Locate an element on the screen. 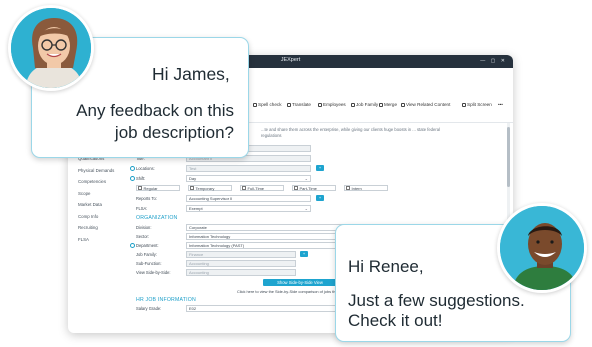 This screenshot has height=347, width=592. spellcheck-button: Spell check is located at coordinates (267, 104).